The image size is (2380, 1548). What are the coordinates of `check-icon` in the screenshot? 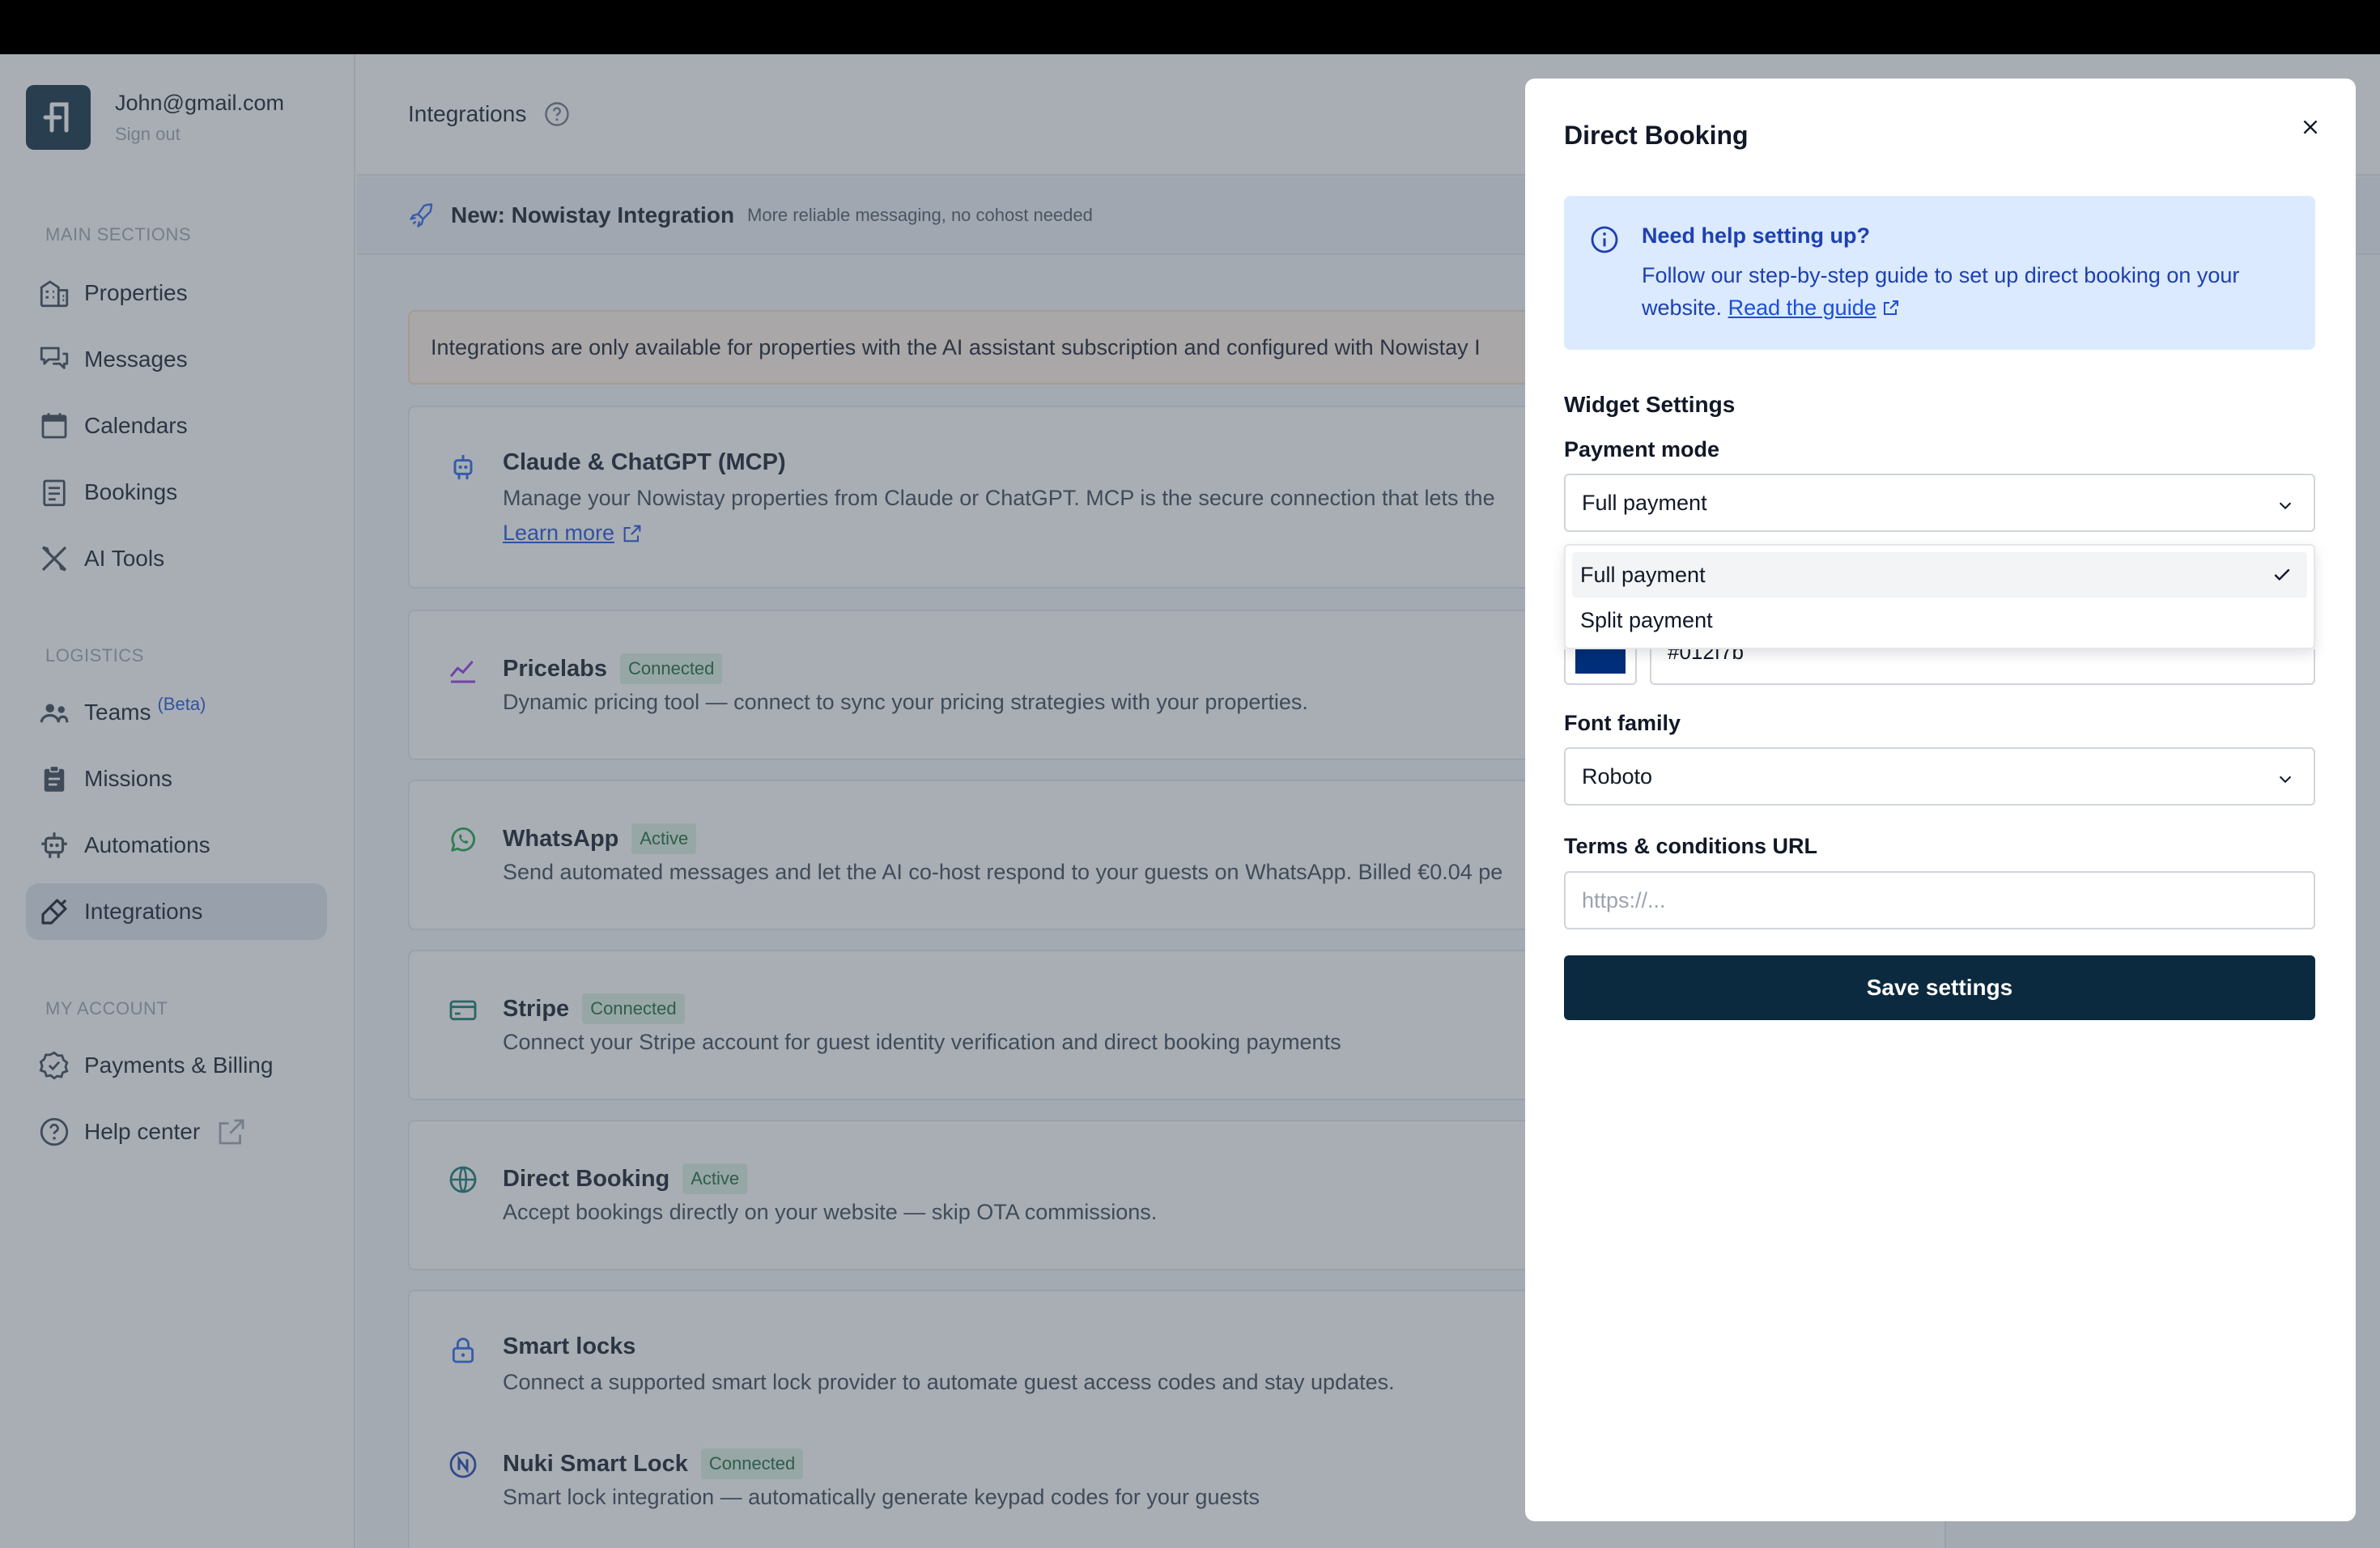 It's located at (2282, 574).